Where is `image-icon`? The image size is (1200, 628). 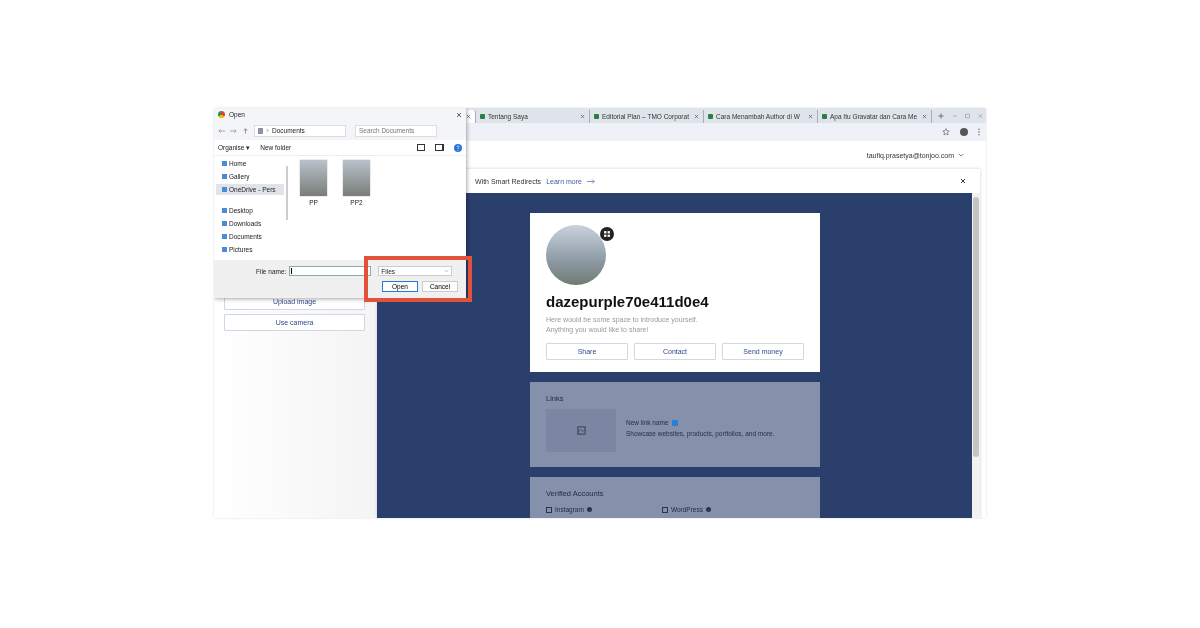
image-icon is located at coordinates (581, 430).